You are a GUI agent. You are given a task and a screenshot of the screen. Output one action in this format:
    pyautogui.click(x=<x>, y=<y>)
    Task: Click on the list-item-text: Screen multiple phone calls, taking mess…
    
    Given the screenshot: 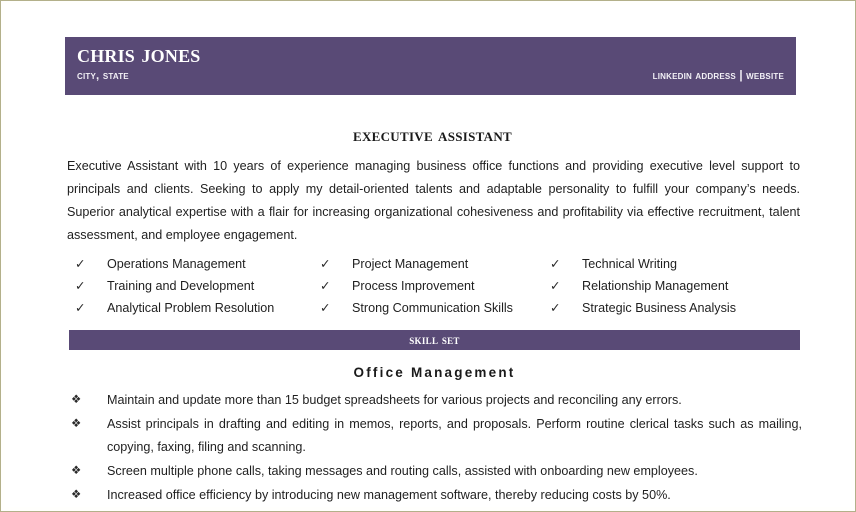 What is the action you would take?
    pyautogui.click(x=402, y=471)
    